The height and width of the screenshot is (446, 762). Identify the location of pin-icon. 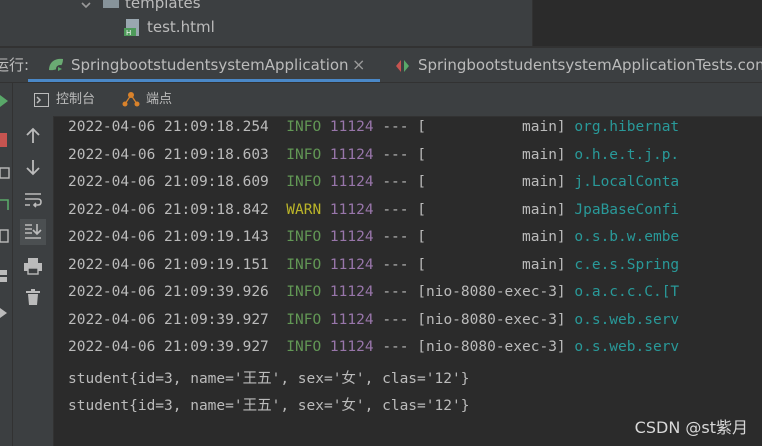
(5, 314).